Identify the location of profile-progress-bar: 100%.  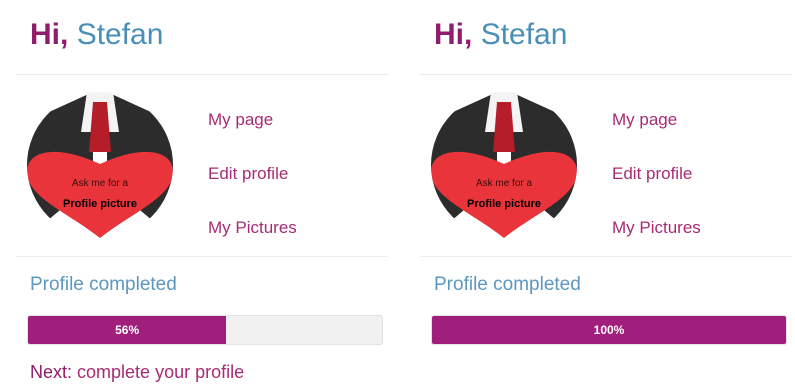
(609, 330).